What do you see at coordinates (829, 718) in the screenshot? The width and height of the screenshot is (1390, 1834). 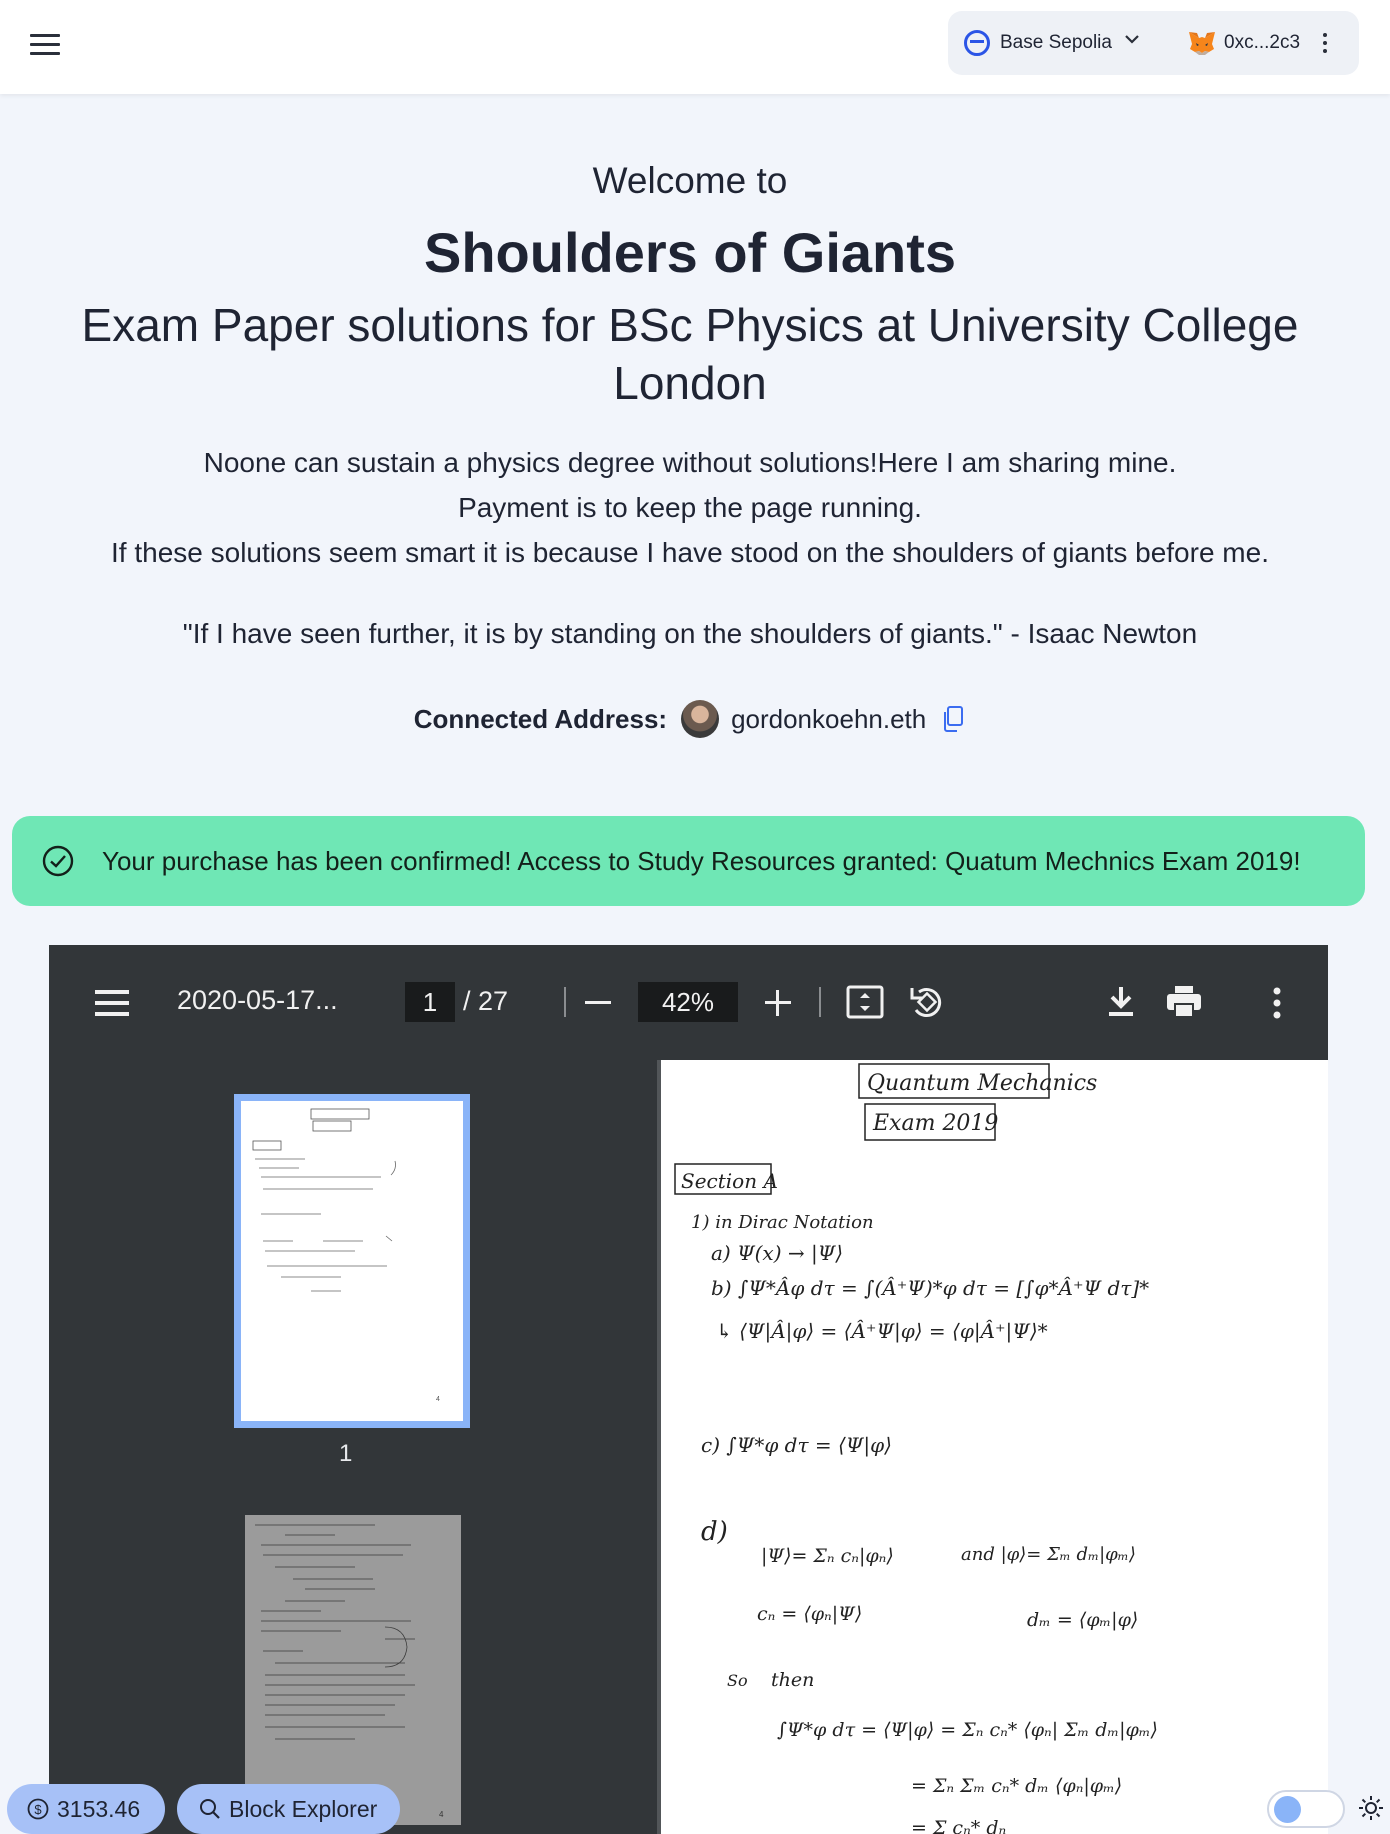 I see `connected-address-value: gordonkoehn.eth` at bounding box center [829, 718].